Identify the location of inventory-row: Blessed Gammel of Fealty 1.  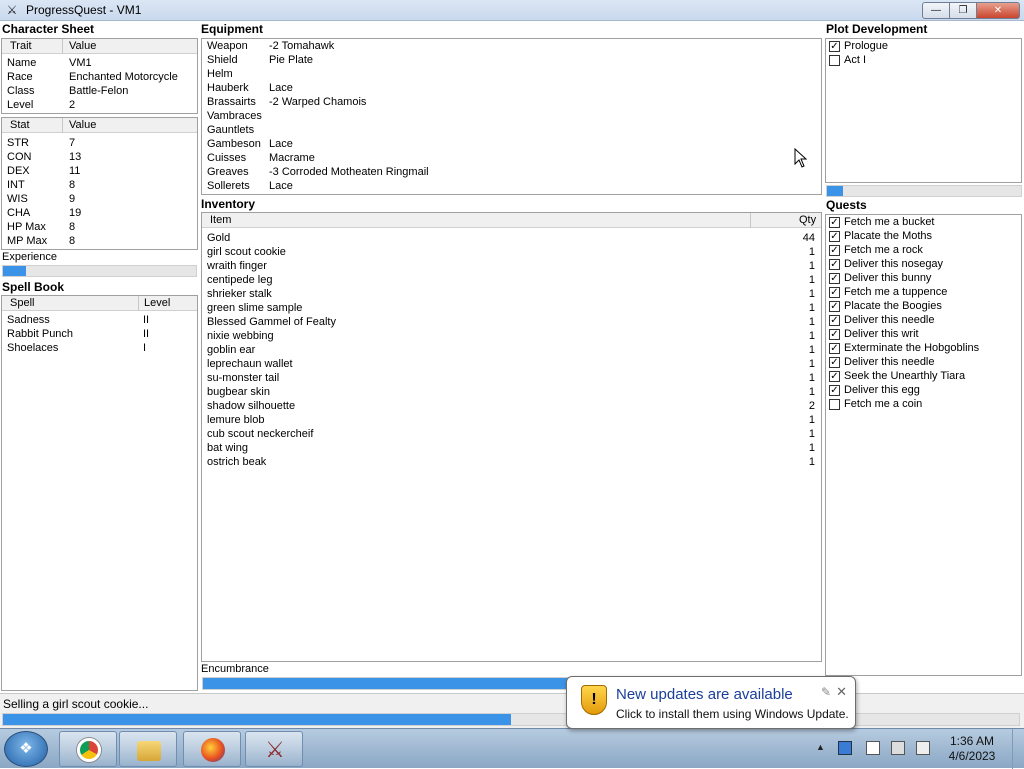
(511, 323).